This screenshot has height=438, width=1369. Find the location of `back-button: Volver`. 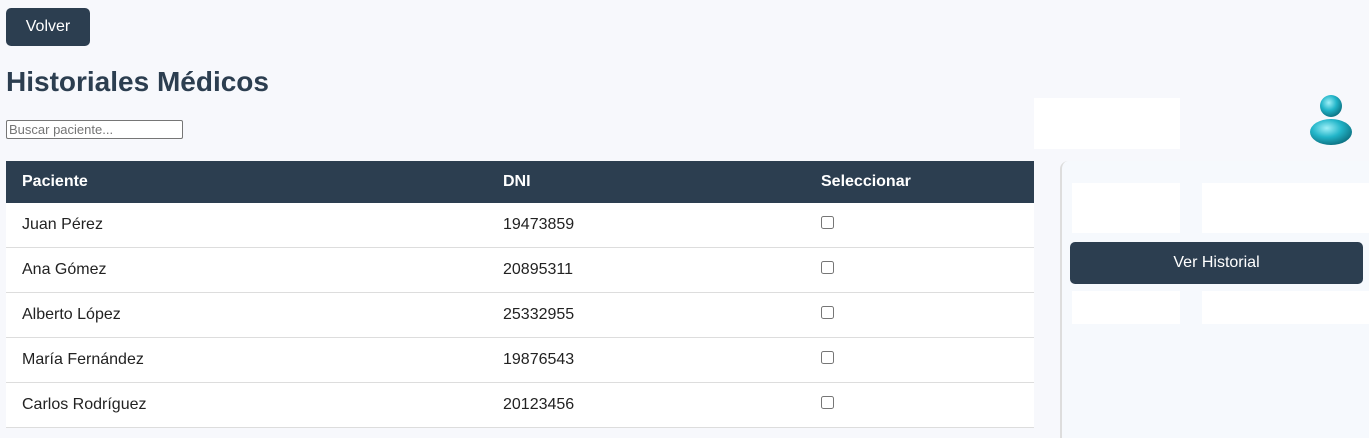

back-button: Volver is located at coordinates (48, 27).